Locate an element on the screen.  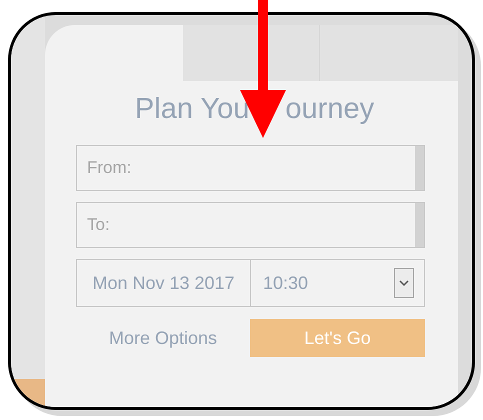
tab is located at coordinates (251, 53).